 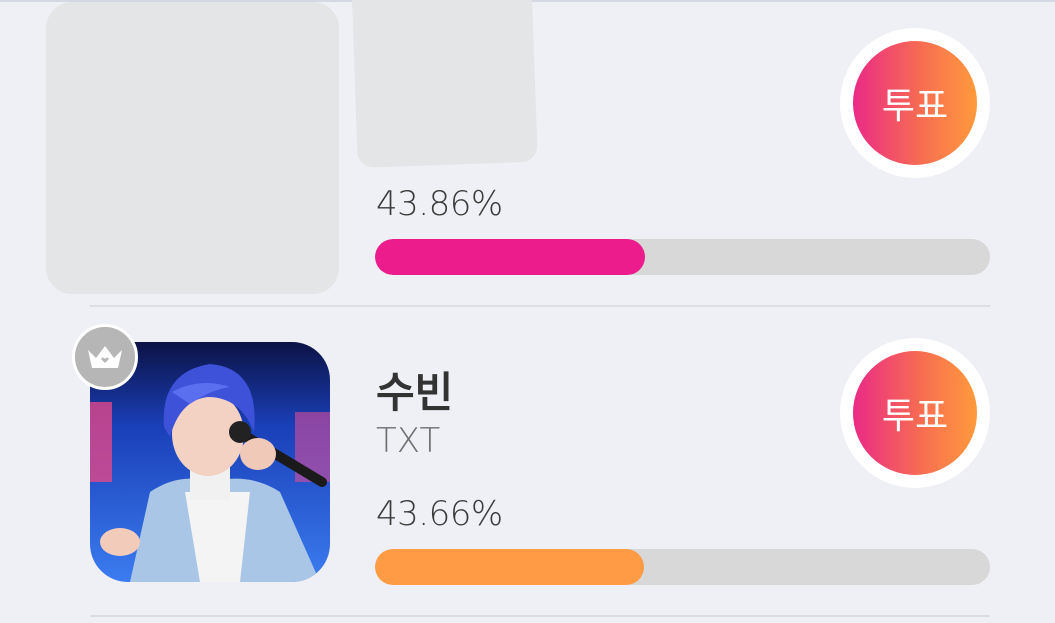 I want to click on entry-1-vote-ring: 투표, so click(x=915, y=103).